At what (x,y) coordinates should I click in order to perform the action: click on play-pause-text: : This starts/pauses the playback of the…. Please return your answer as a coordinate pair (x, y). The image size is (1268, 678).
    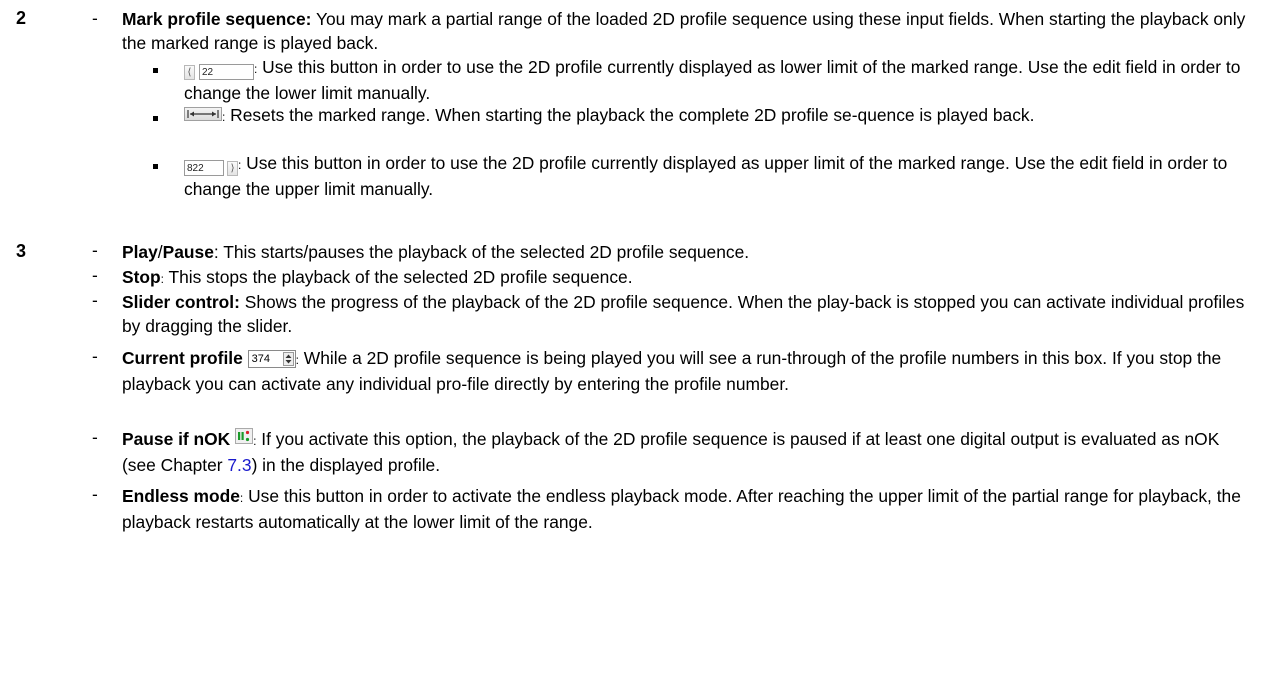
    Looking at the image, I should click on (481, 252).